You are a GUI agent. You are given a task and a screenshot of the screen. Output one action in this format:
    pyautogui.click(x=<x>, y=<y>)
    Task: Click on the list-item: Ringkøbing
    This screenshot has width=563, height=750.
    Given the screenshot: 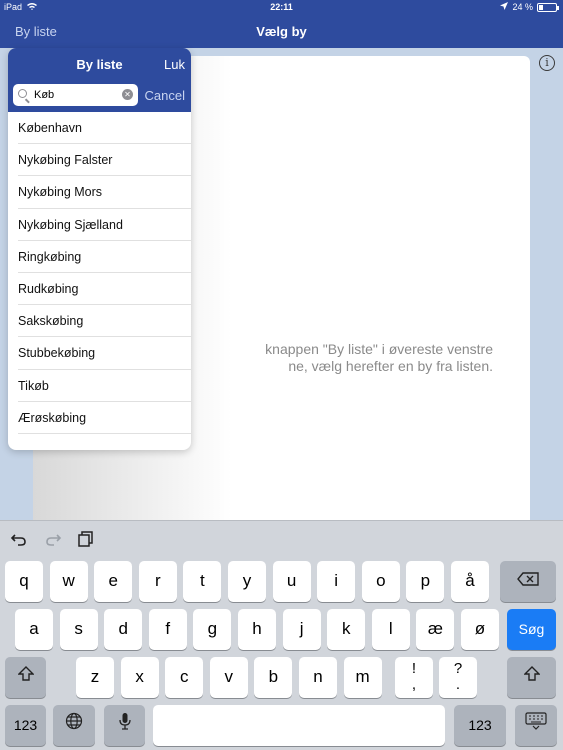 What is the action you would take?
    pyautogui.click(x=104, y=257)
    